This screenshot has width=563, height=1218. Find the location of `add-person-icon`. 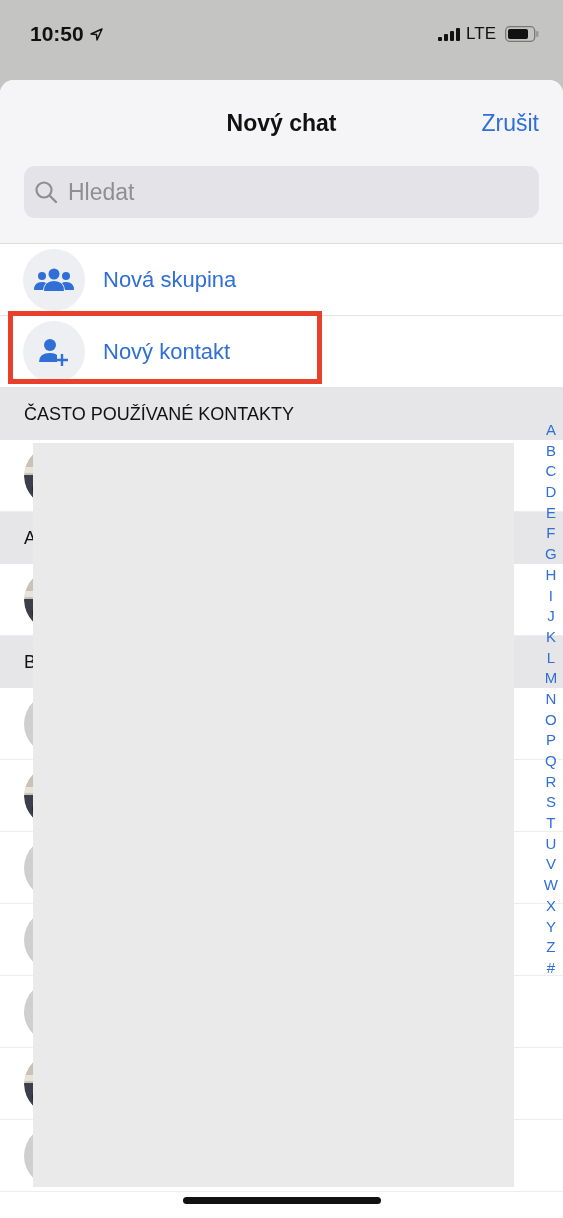

add-person-icon is located at coordinates (54, 351).